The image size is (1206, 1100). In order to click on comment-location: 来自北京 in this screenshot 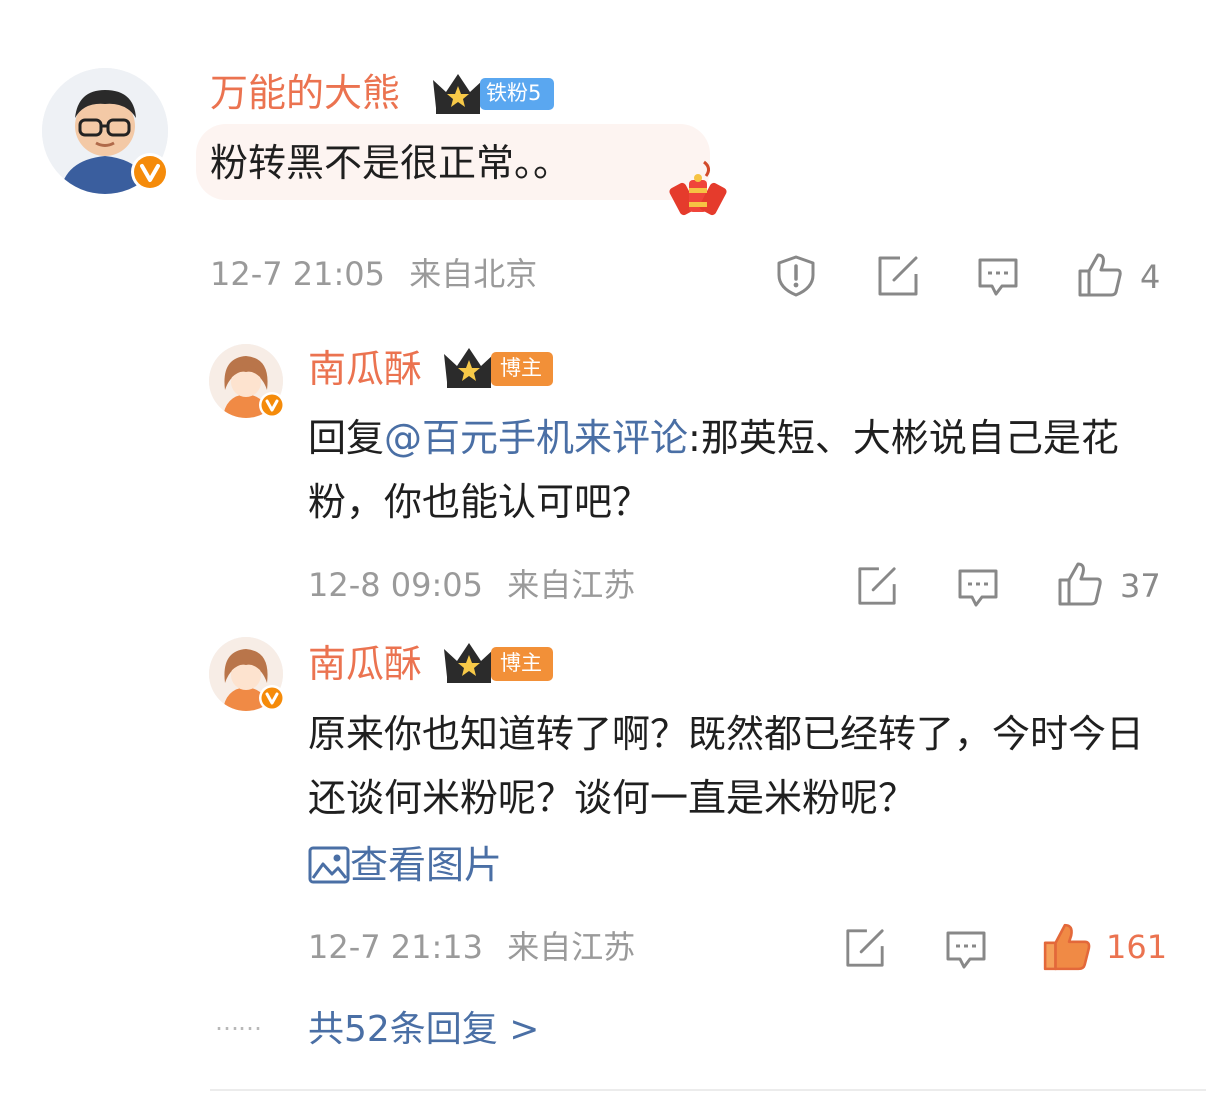, I will do `click(473, 274)`.